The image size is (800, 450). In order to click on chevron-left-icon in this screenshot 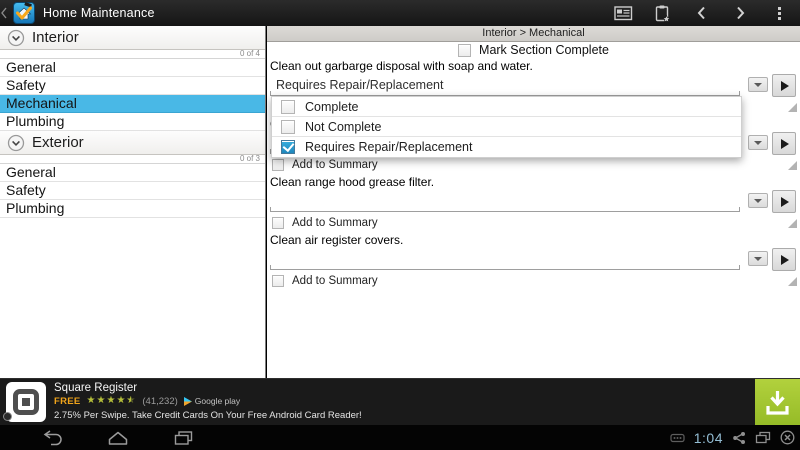, I will do `click(701, 13)`.